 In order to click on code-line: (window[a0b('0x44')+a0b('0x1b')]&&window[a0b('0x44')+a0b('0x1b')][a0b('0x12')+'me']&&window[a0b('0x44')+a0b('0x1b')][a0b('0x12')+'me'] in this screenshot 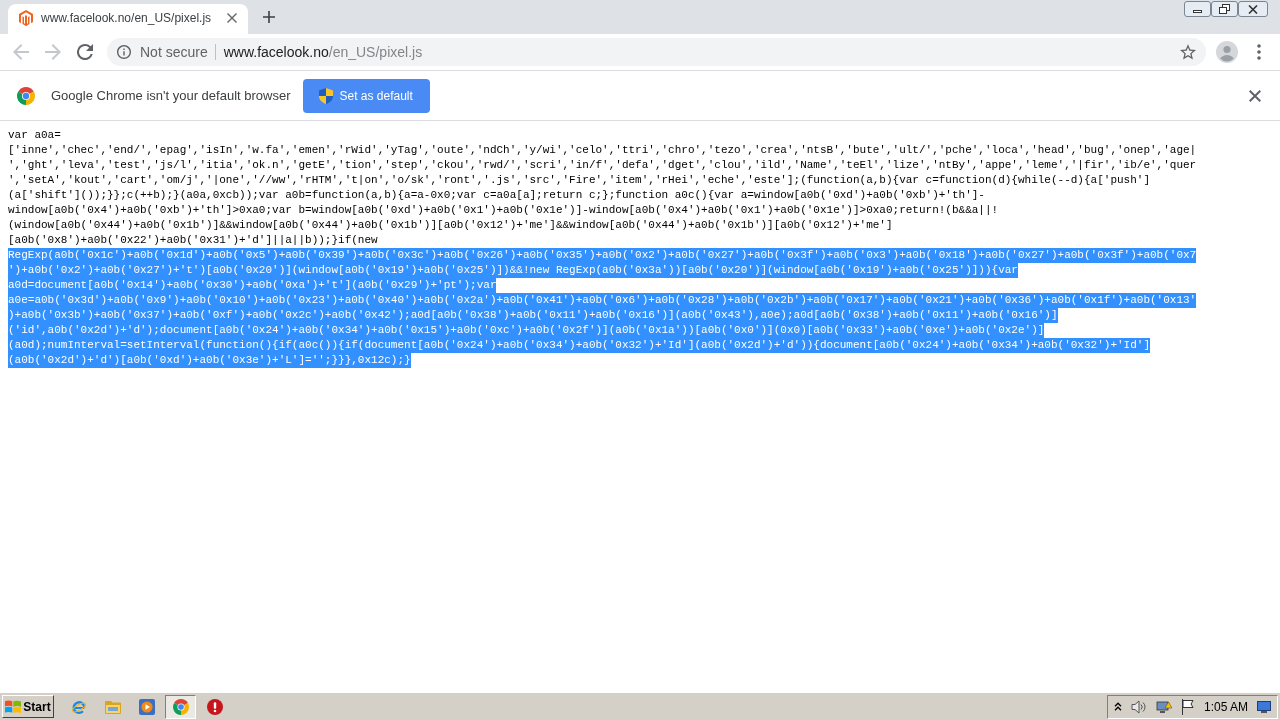, I will do `click(450, 225)`.